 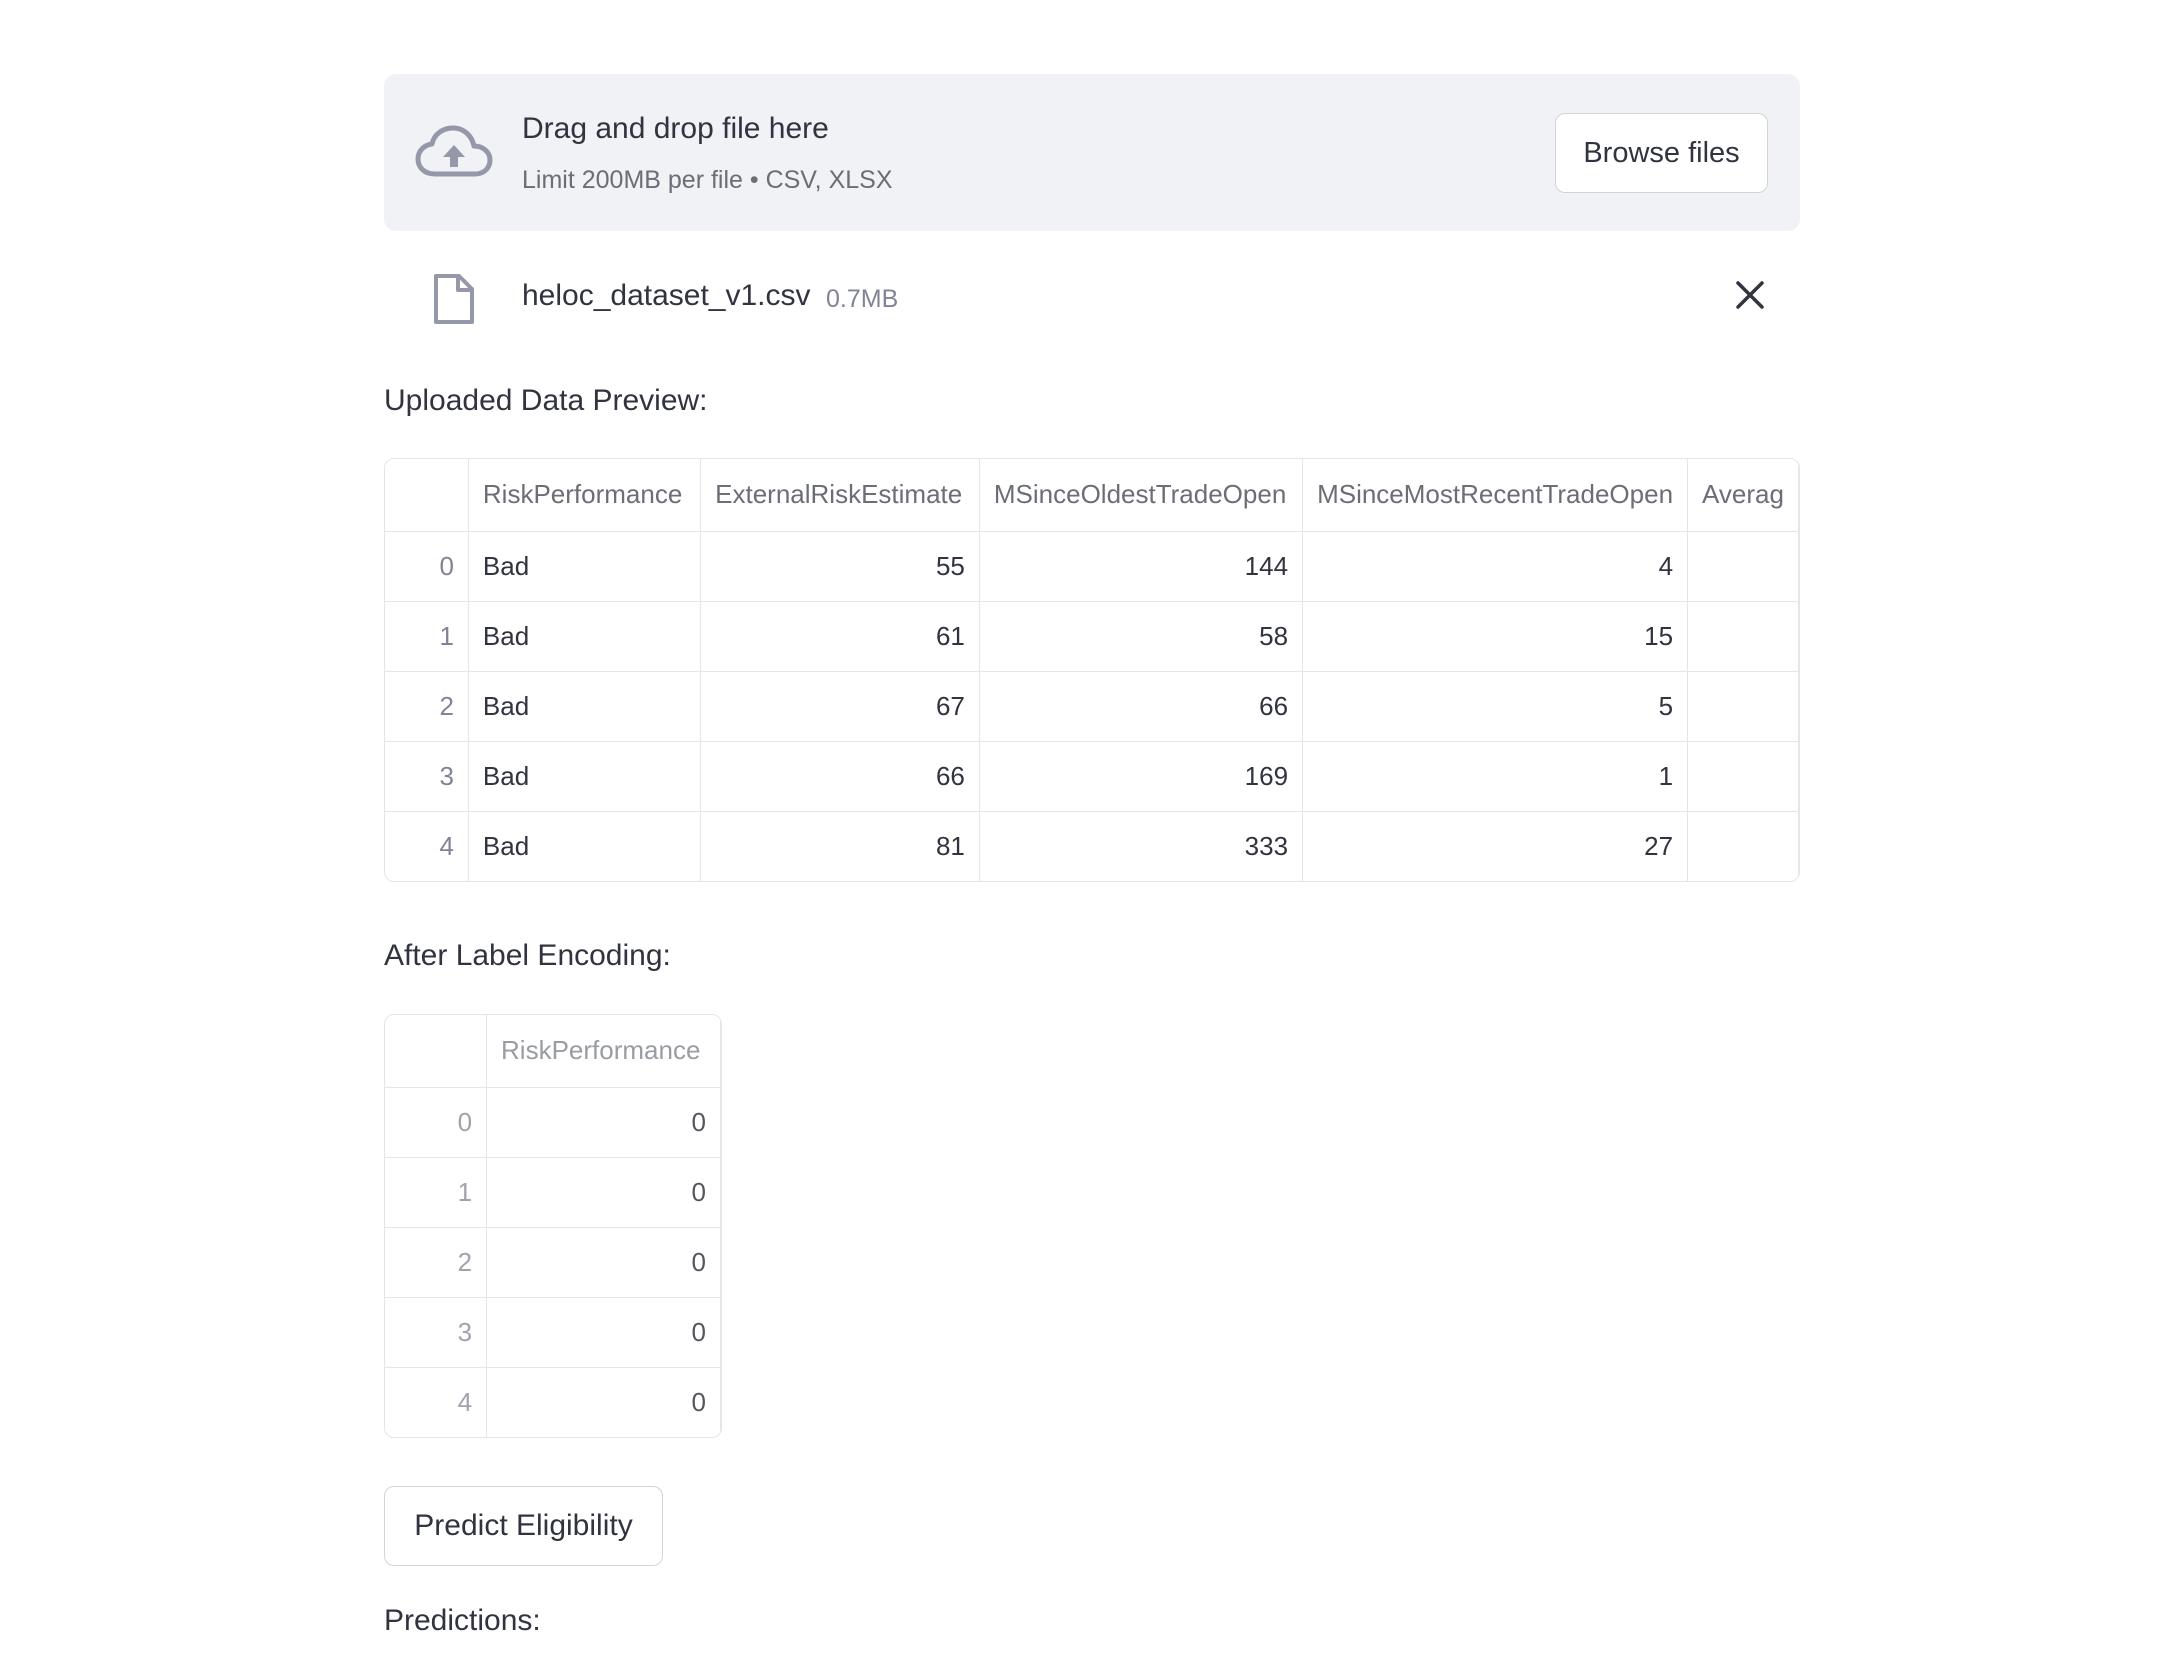 I want to click on cloud-upload-icon, so click(x=454, y=151).